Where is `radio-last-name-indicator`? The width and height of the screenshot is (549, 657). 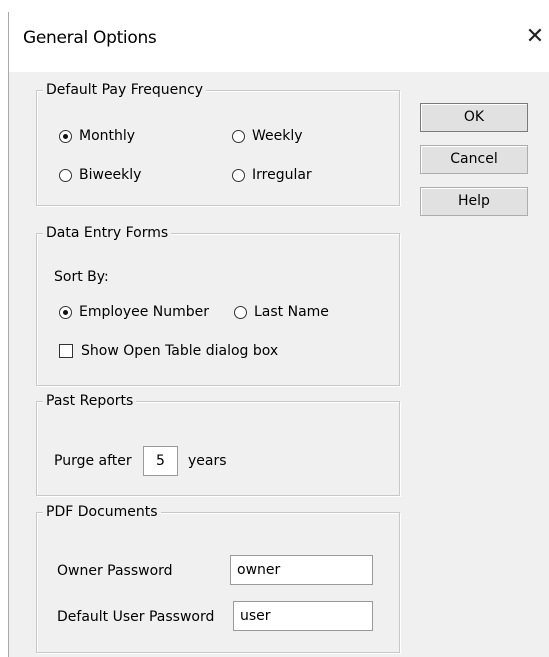
radio-last-name-indicator is located at coordinates (240, 312).